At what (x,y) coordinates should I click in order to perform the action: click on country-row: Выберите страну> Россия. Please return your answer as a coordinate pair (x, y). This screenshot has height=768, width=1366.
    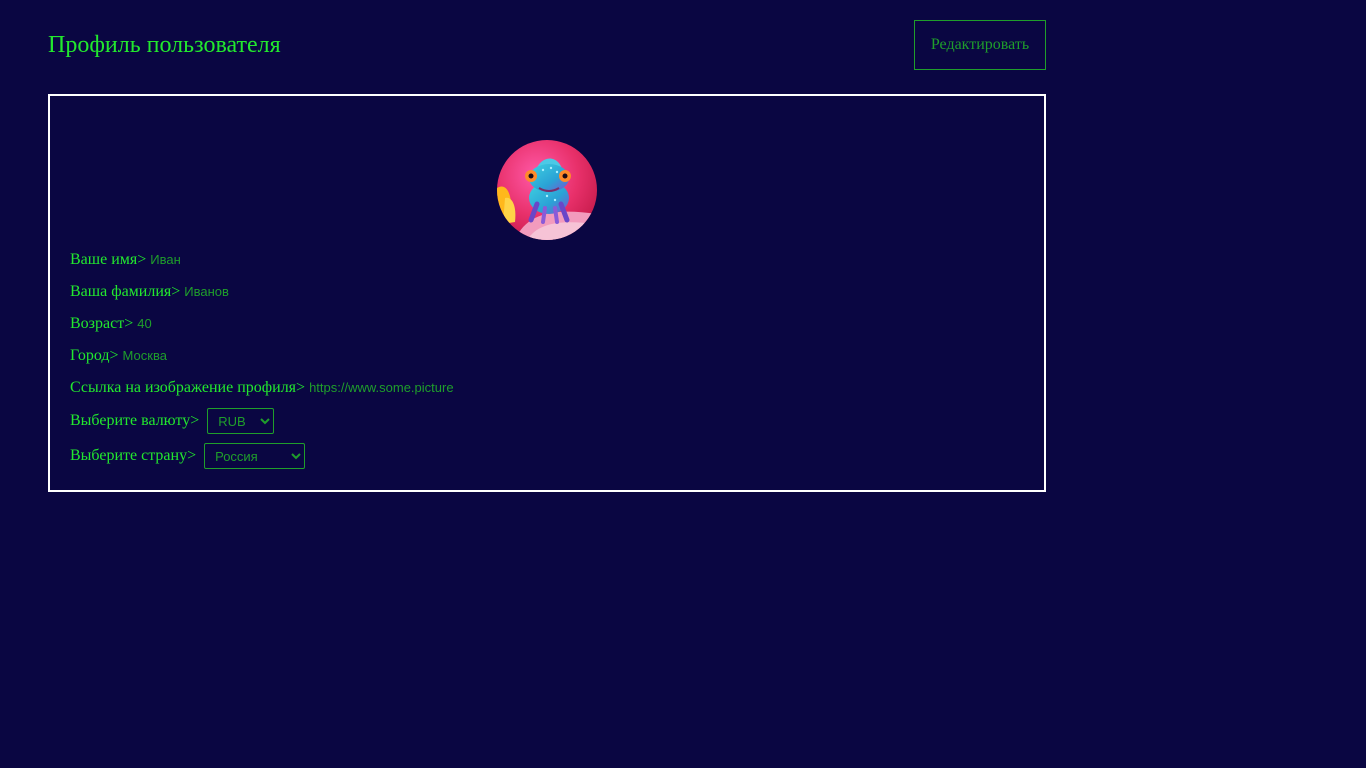
    Looking at the image, I should click on (188, 456).